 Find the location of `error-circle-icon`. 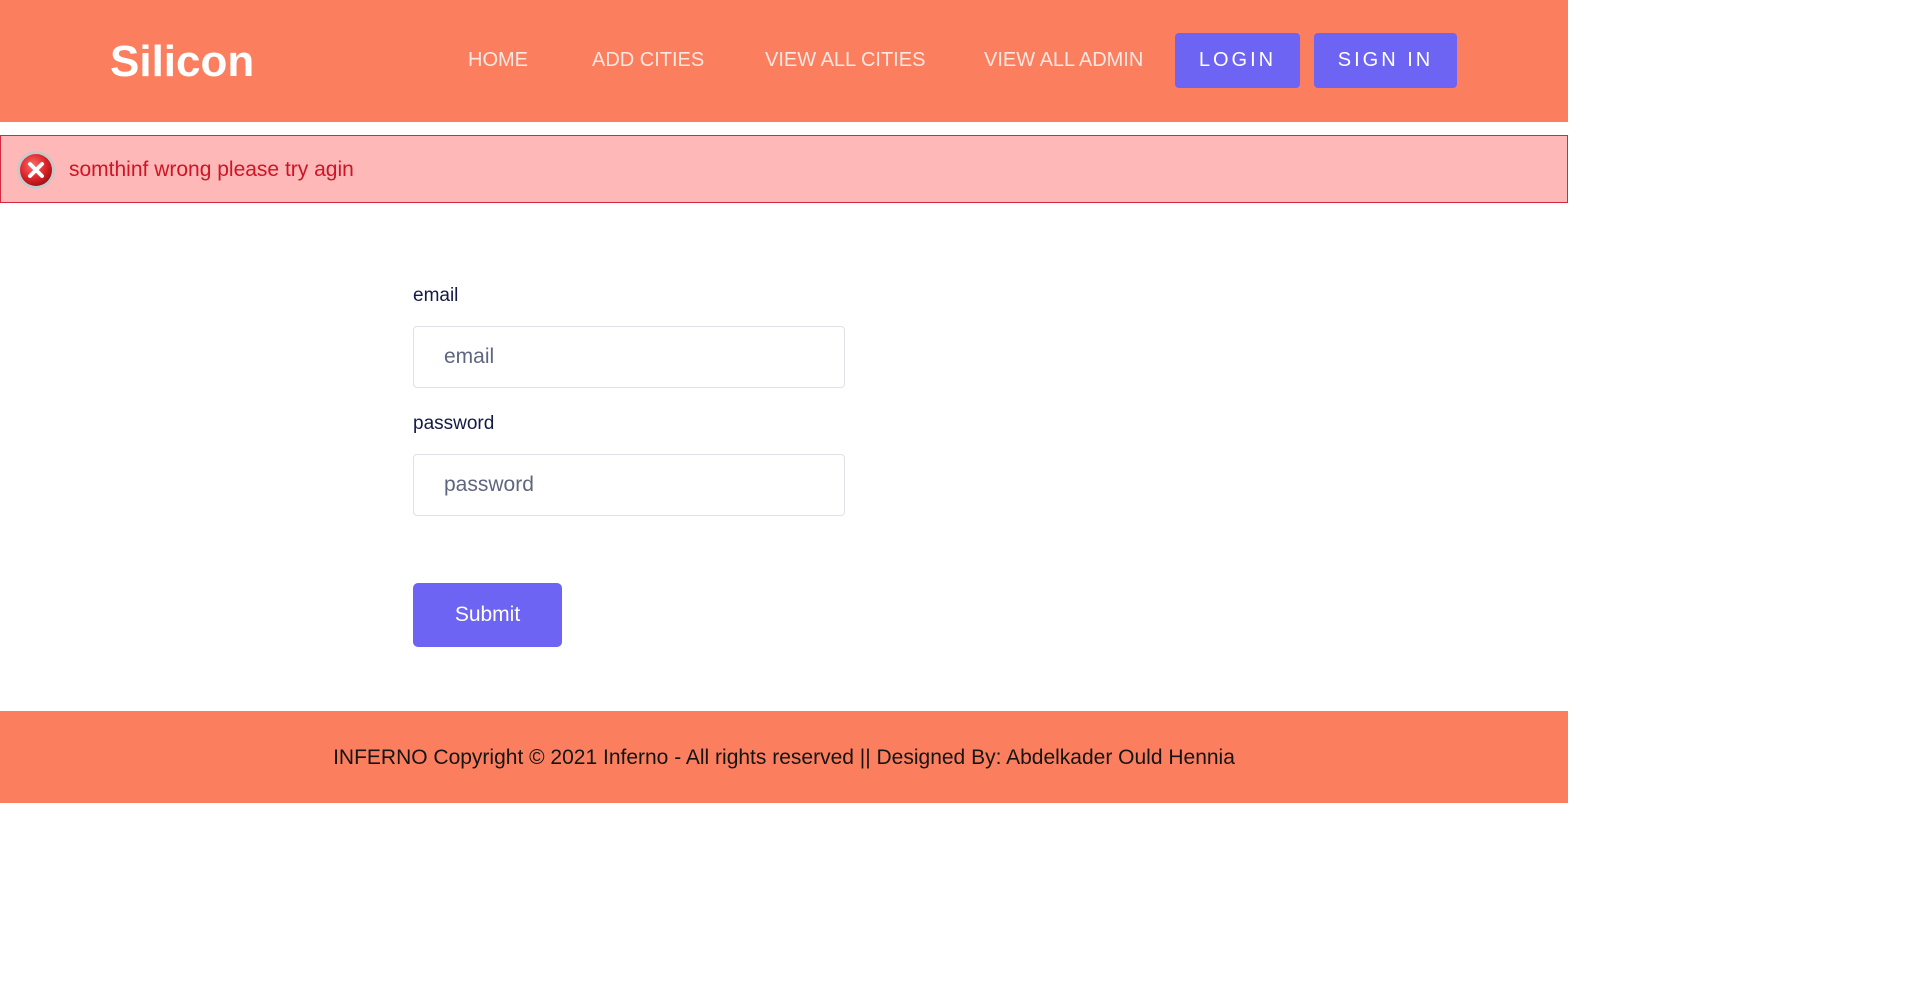

error-circle-icon is located at coordinates (36, 170).